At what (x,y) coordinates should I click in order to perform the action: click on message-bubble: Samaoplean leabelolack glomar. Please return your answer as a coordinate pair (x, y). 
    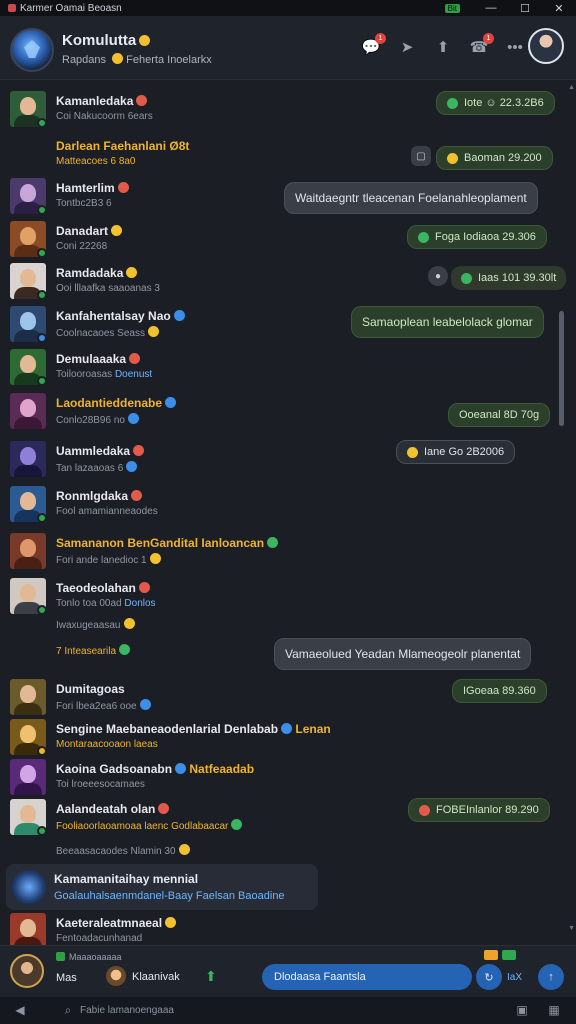
    Looking at the image, I should click on (447, 322).